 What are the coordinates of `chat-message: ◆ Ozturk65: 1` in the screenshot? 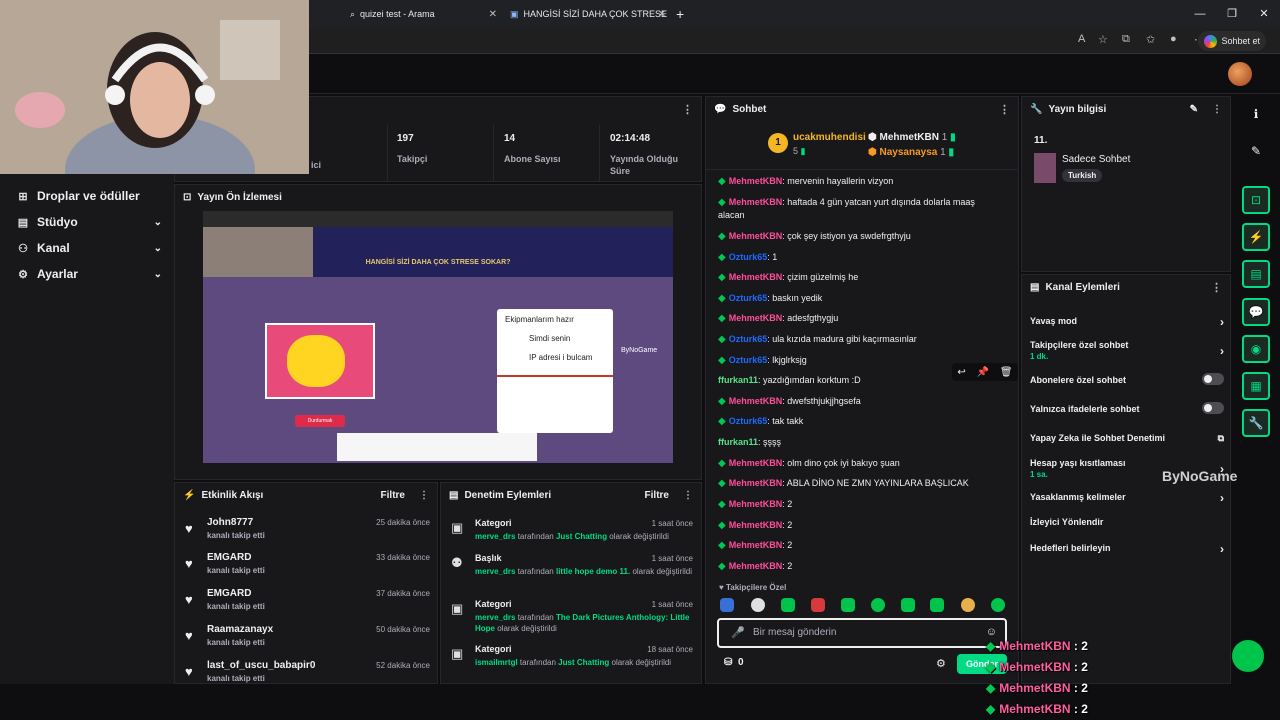 It's located at (858, 257).